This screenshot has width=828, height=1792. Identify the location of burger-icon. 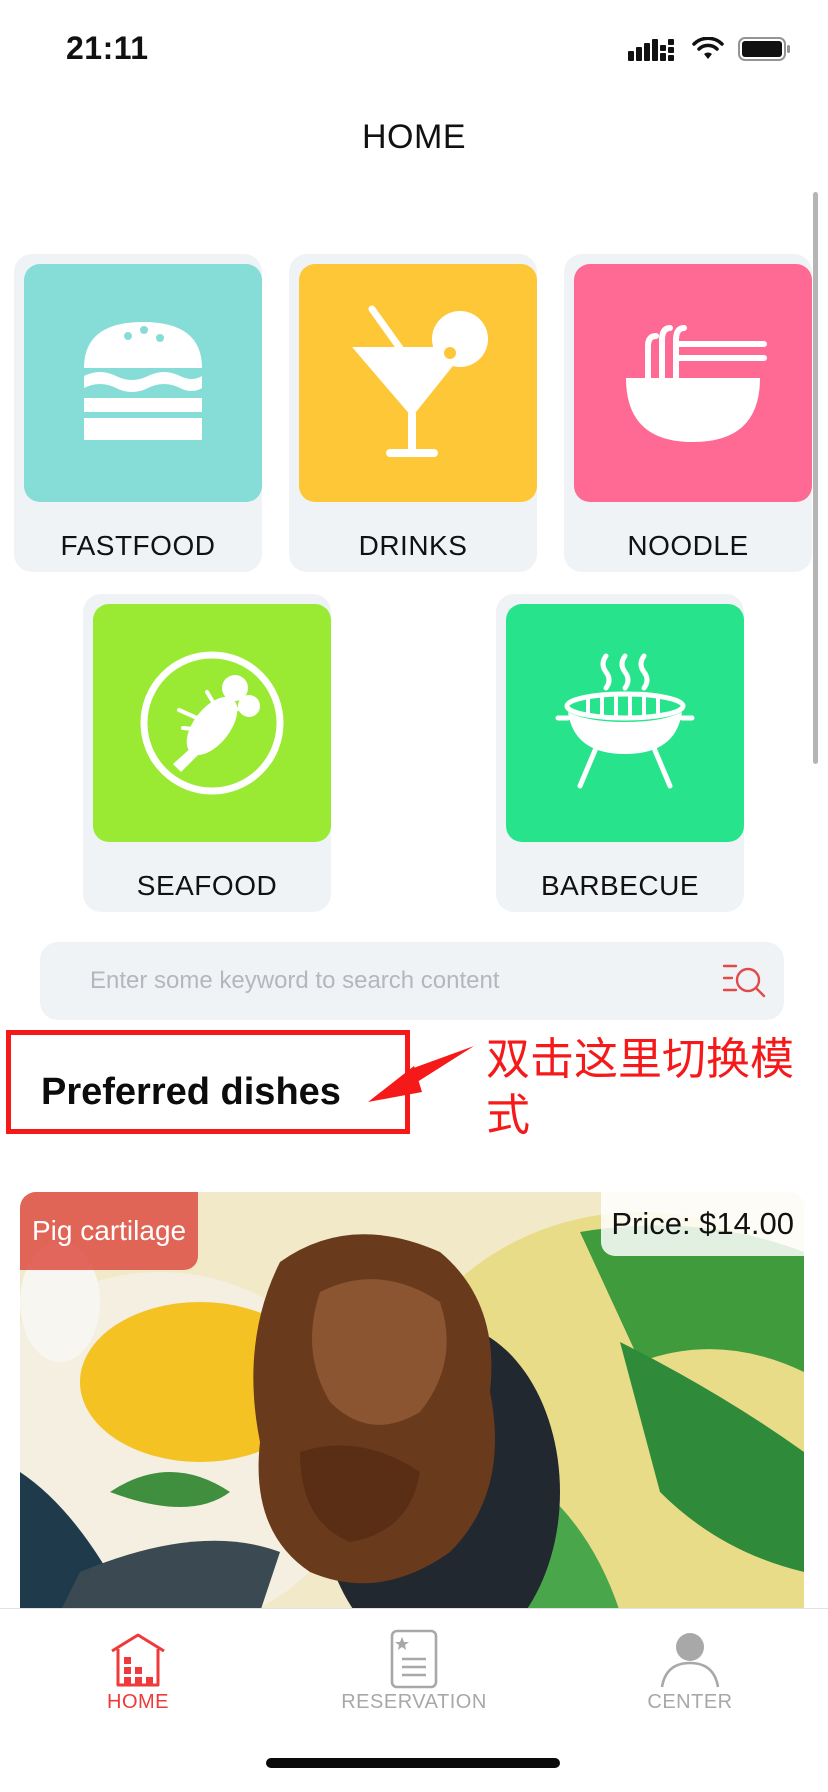
(143, 381).